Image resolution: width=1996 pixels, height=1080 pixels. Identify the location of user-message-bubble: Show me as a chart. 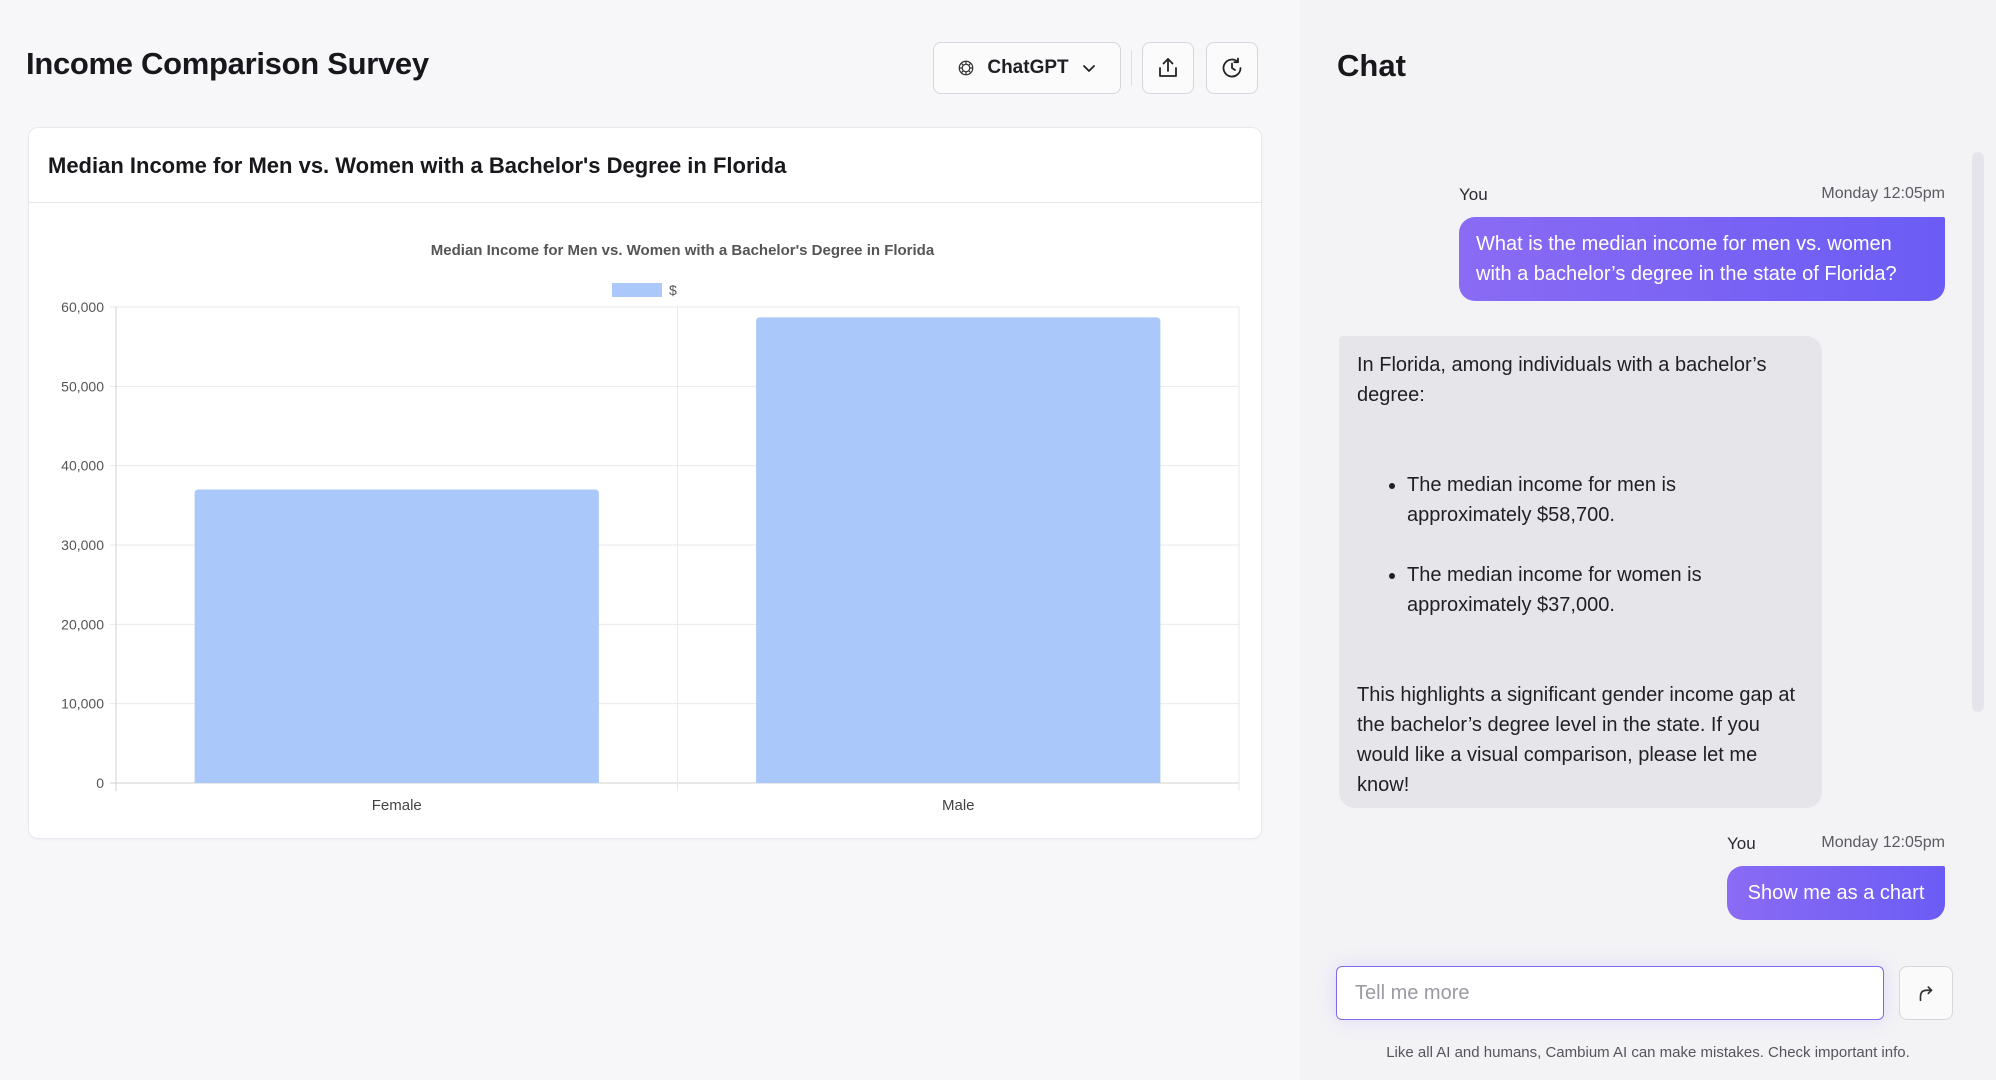
(1836, 893).